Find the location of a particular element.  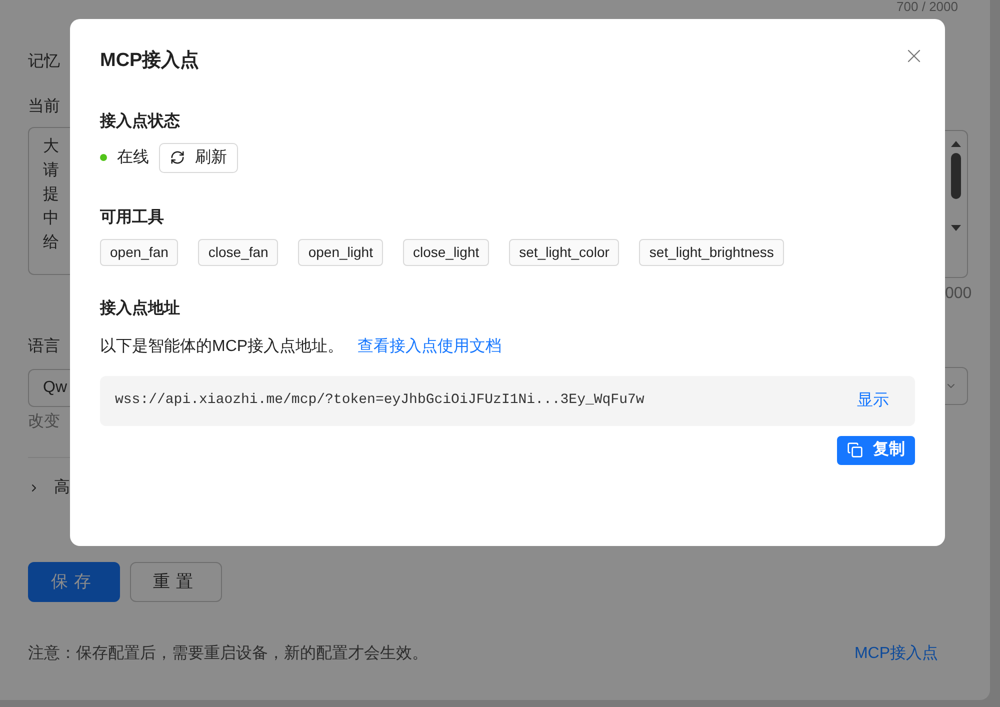

tool-tag: set_light_color is located at coordinates (564, 252).